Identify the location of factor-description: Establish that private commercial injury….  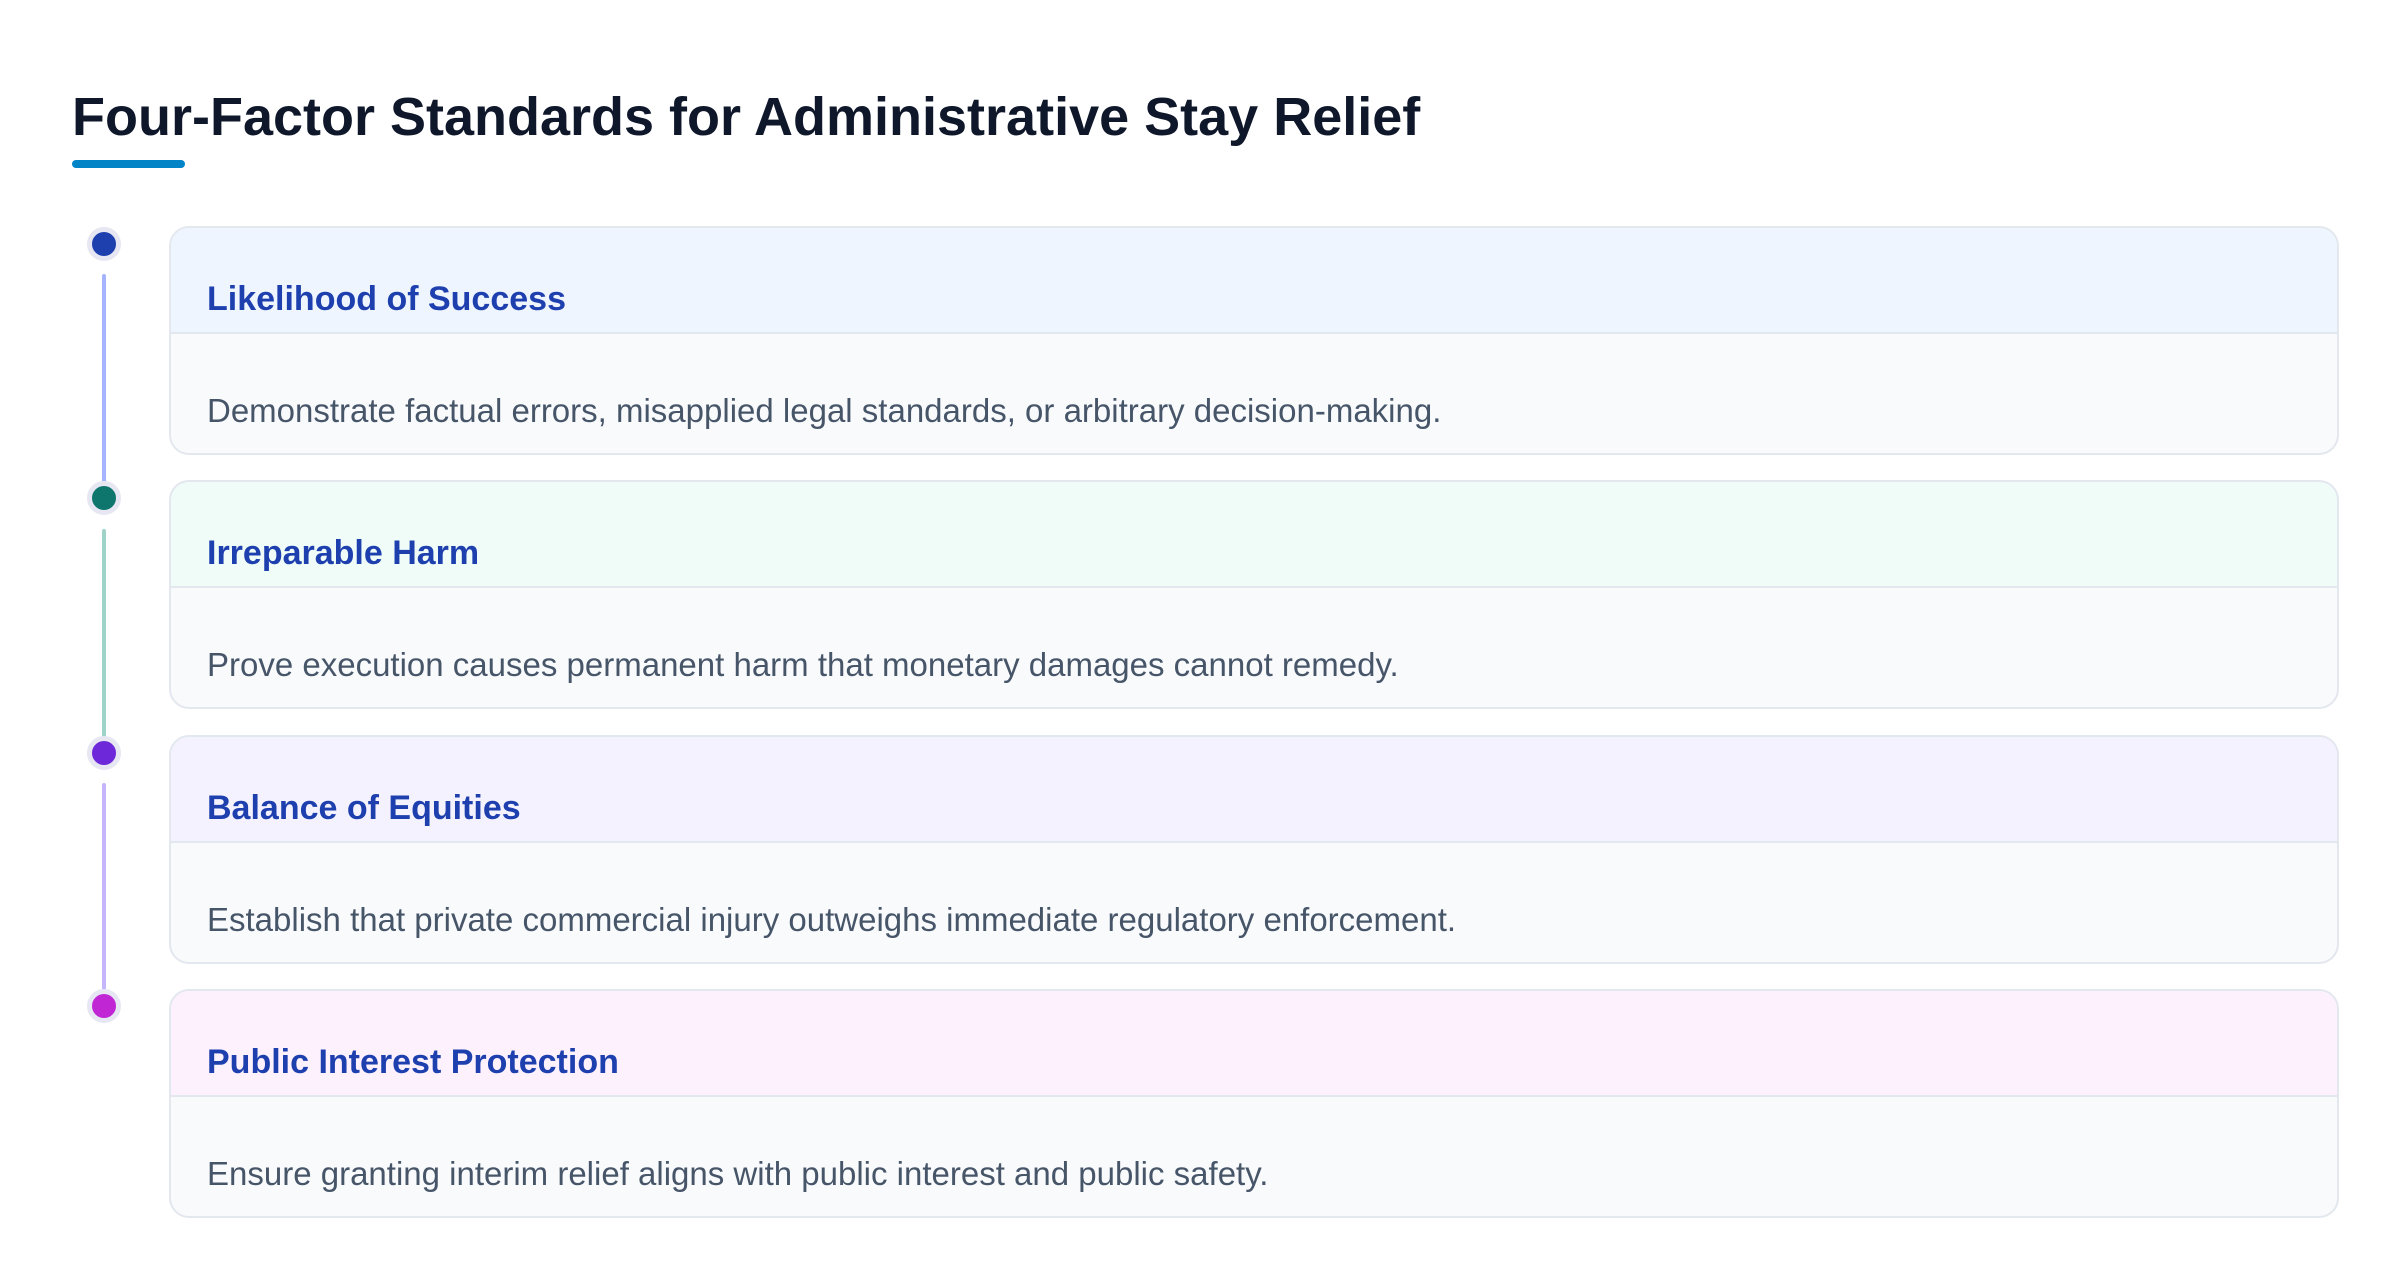
(832, 919).